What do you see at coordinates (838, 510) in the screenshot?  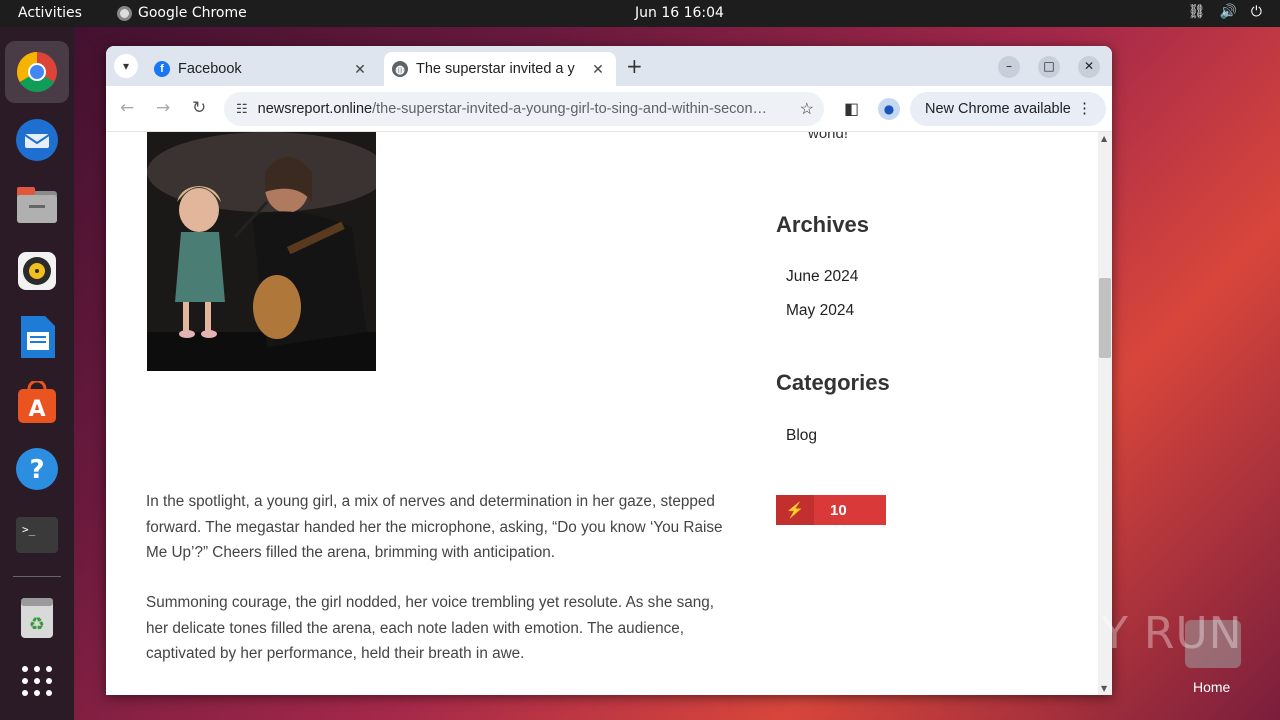 I see `views-count: 10` at bounding box center [838, 510].